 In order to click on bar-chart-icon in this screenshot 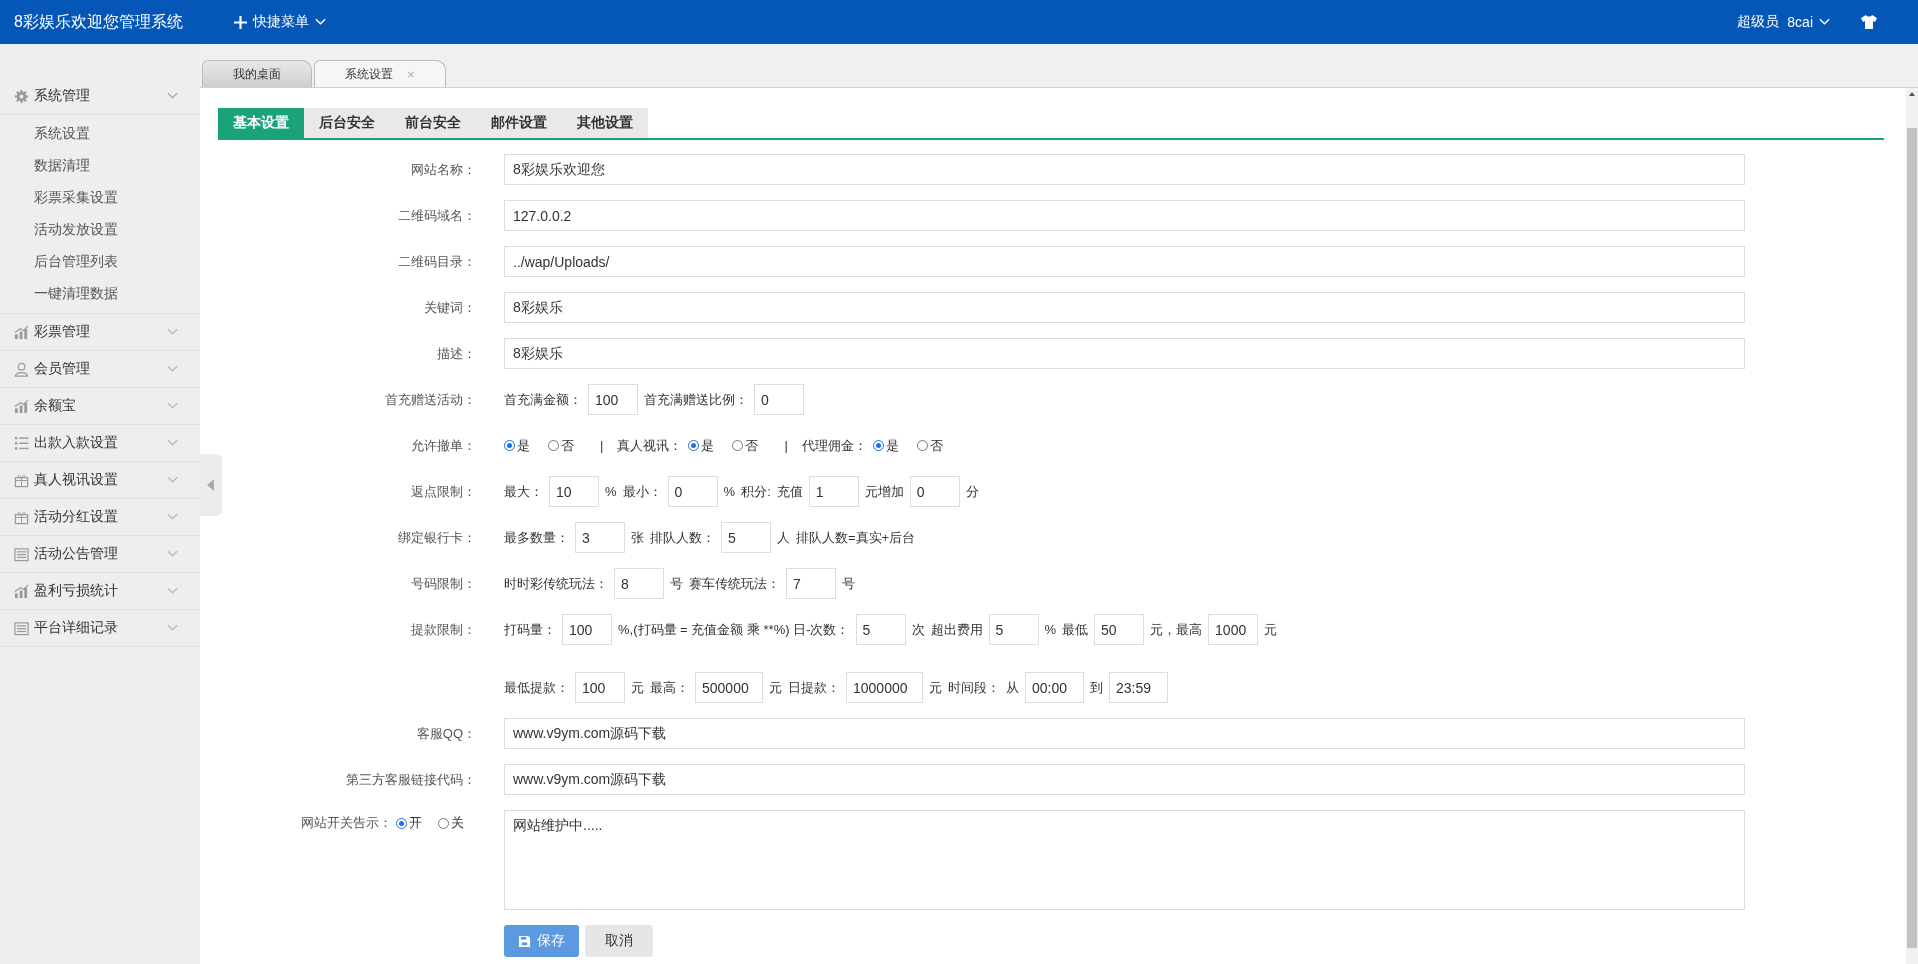, I will do `click(21, 332)`.